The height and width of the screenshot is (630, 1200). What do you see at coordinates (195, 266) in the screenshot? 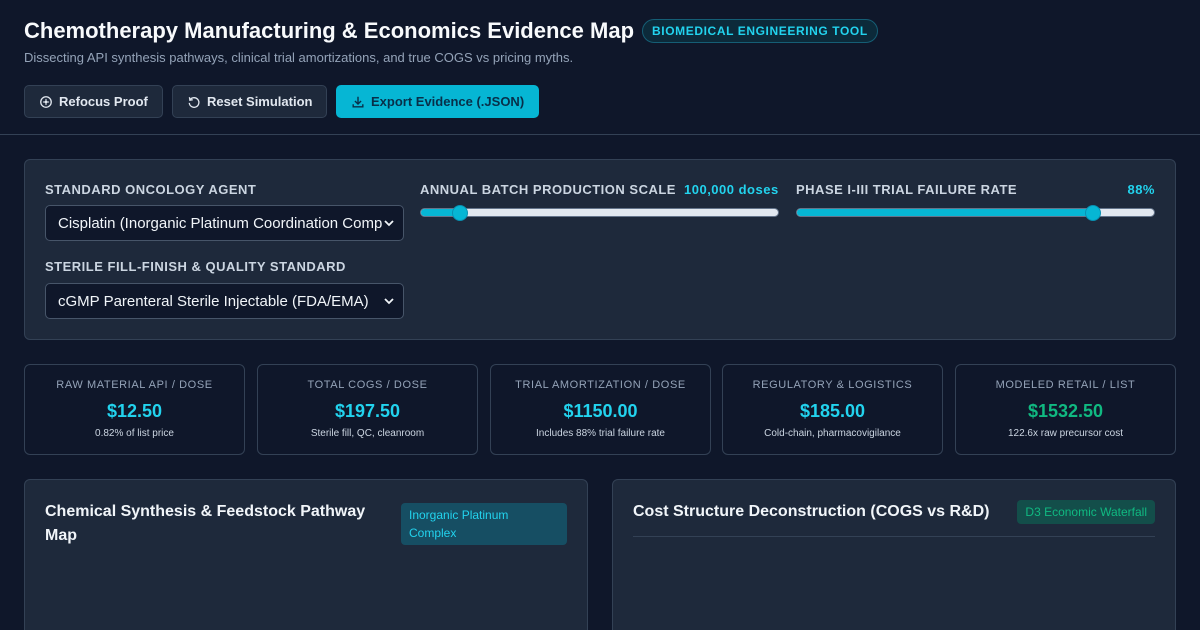
I see `fill-finish-label: STERILE FILL-FINISH & QUALITY STANDARD` at bounding box center [195, 266].